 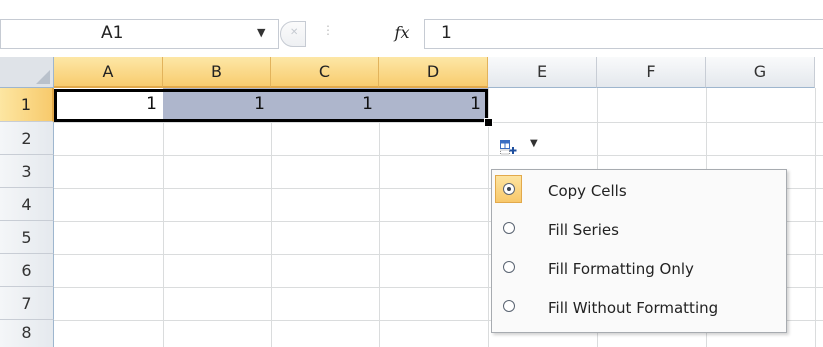 I want to click on formula-input: 1, so click(x=623, y=34).